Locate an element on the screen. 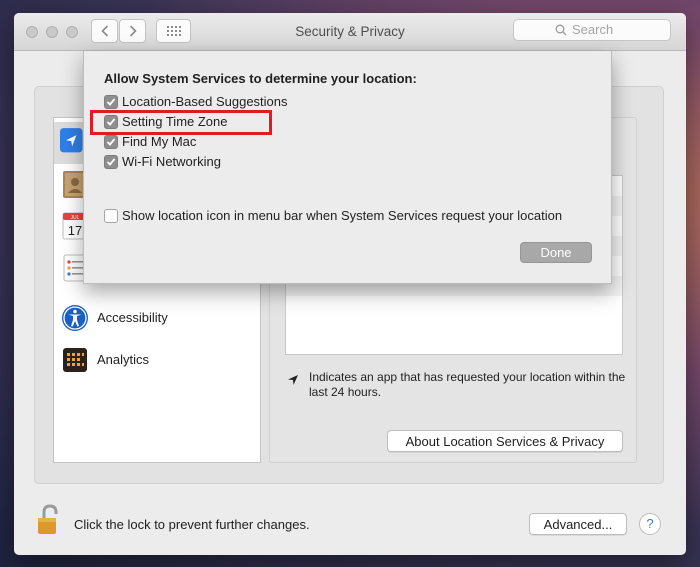  sidebar-item-label: Analytics is located at coordinates (123, 359).